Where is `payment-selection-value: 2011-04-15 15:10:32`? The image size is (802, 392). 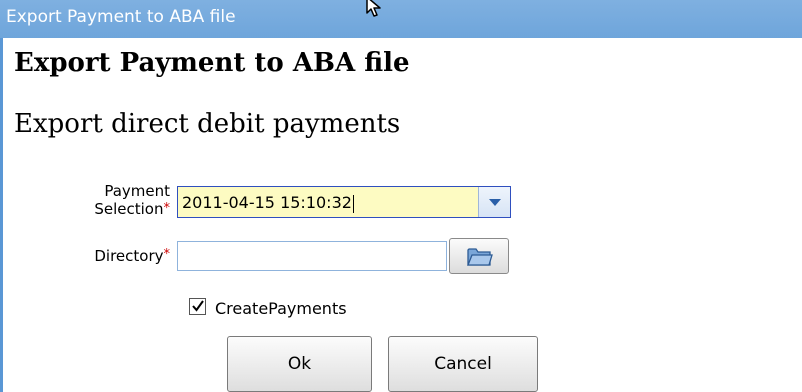 payment-selection-value: 2011-04-15 15:10:32 is located at coordinates (268, 203).